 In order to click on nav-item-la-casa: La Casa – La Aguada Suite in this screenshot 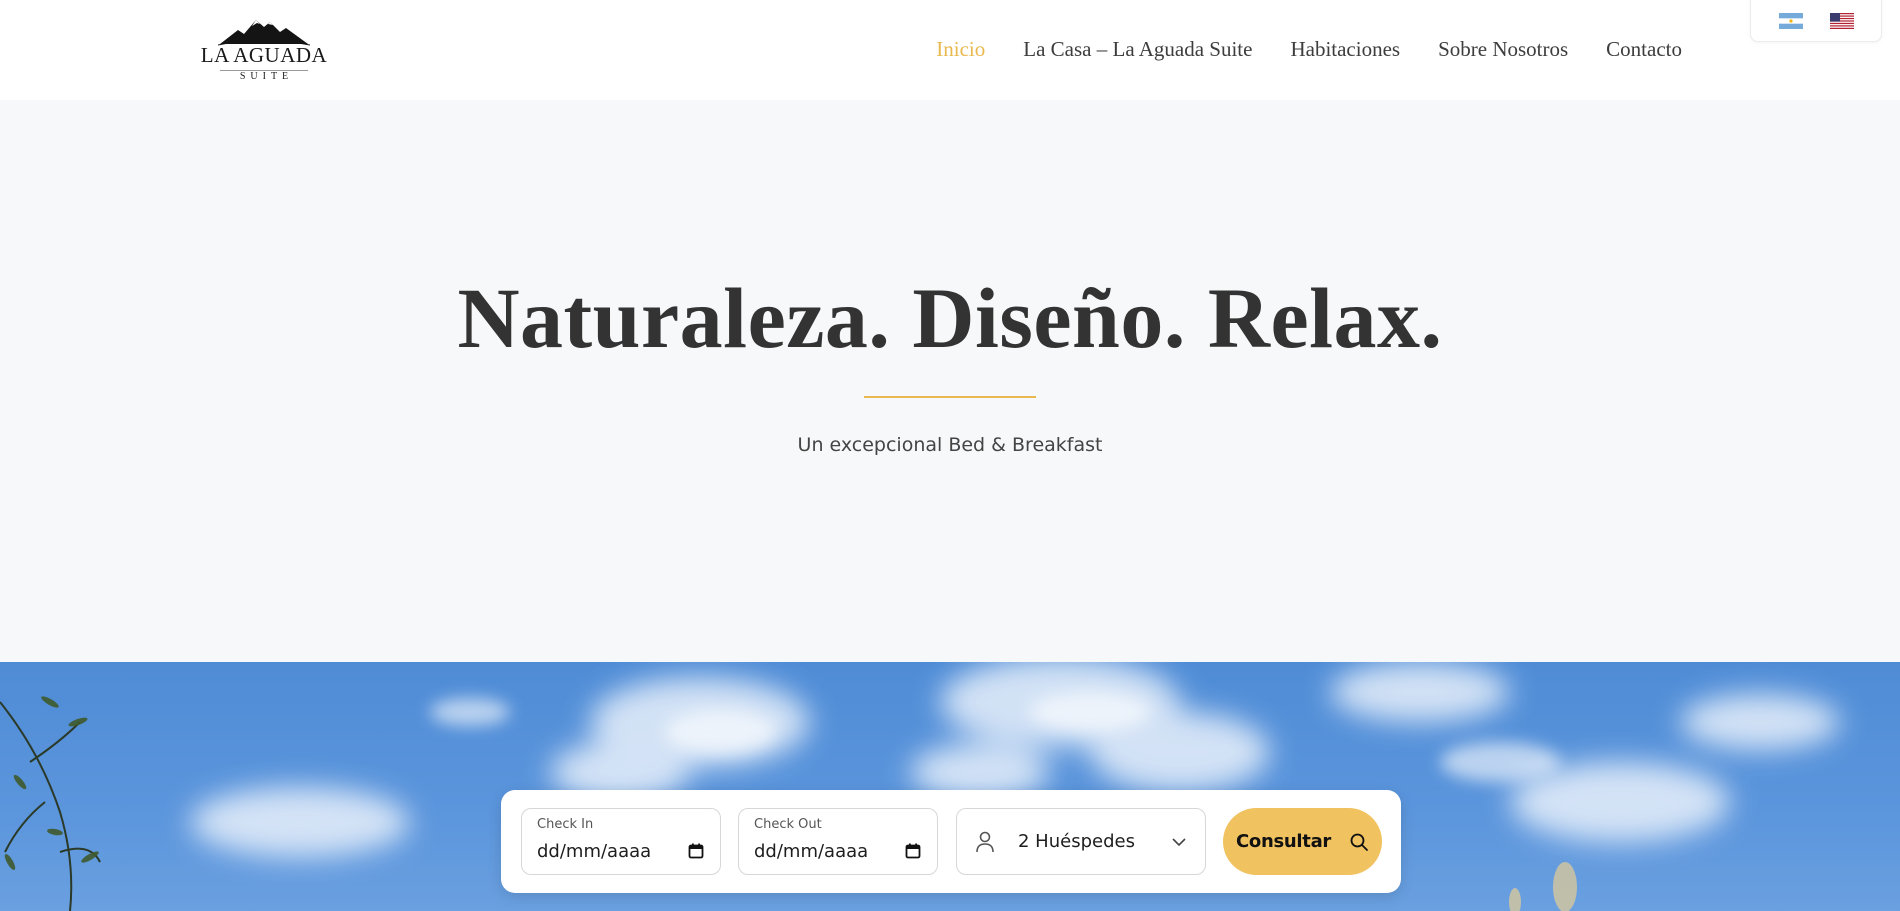, I will do `click(1137, 49)`.